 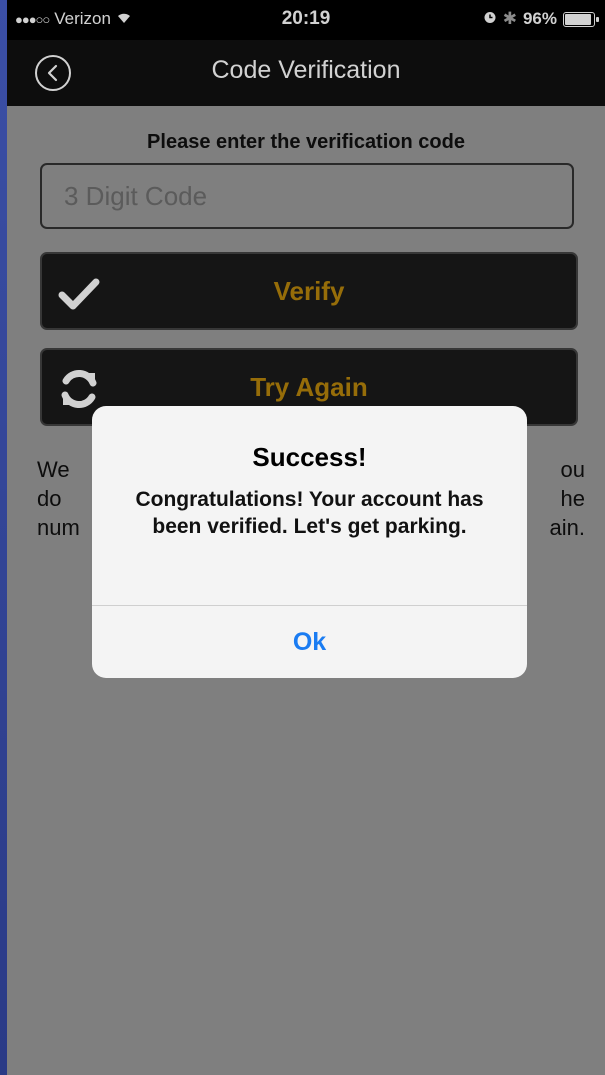 What do you see at coordinates (309, 457) in the screenshot?
I see `alert-title: Success!` at bounding box center [309, 457].